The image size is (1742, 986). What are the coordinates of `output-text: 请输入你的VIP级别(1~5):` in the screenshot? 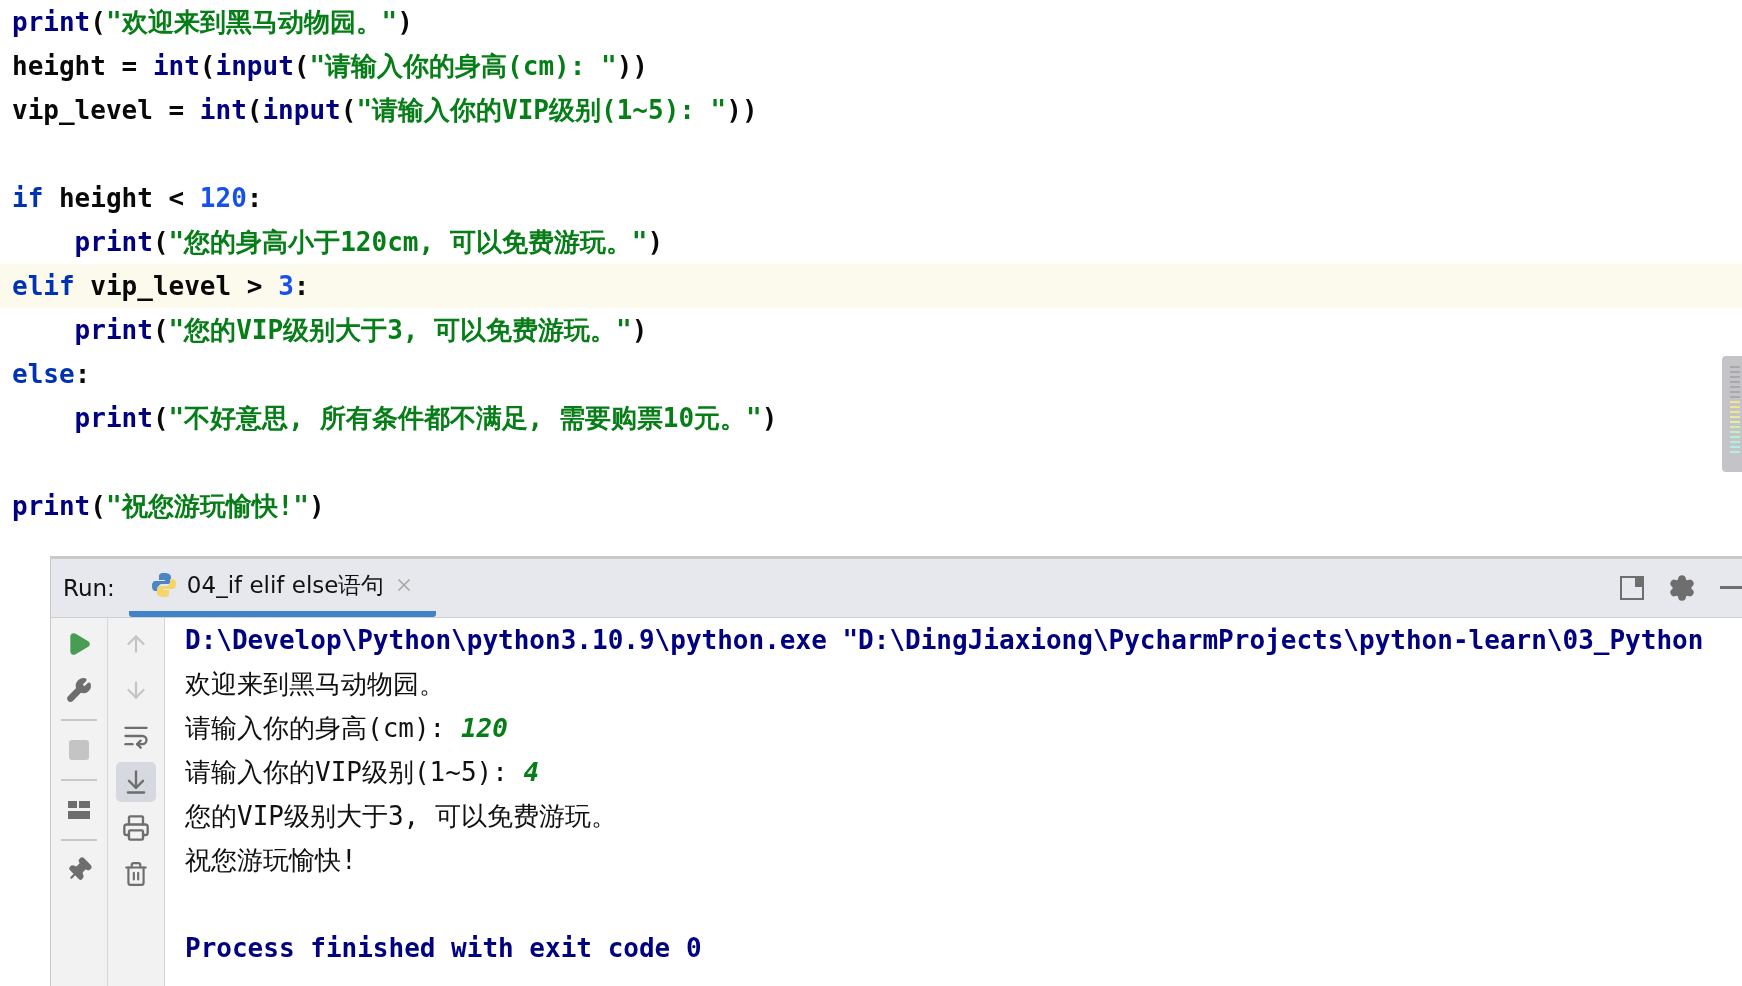 It's located at (347, 772).